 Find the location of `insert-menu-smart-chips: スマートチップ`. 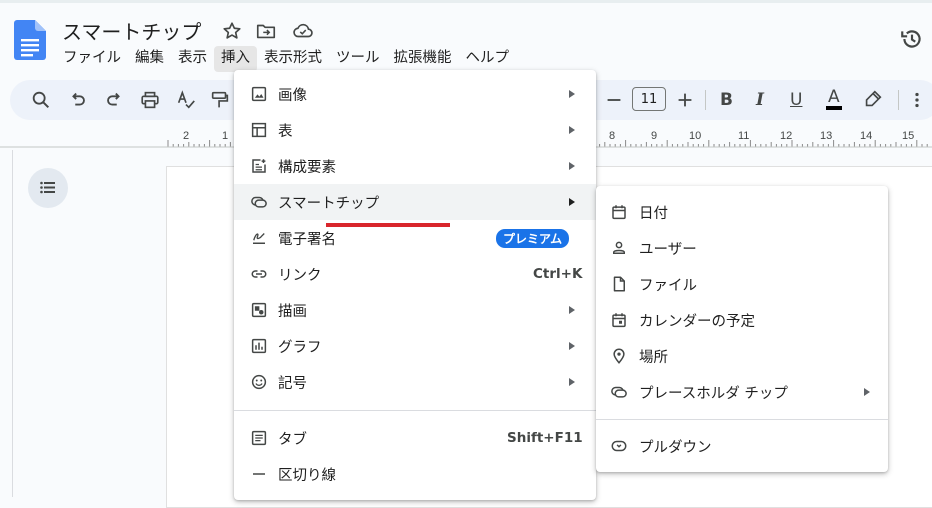

insert-menu-smart-chips: スマートチップ is located at coordinates (415, 202).